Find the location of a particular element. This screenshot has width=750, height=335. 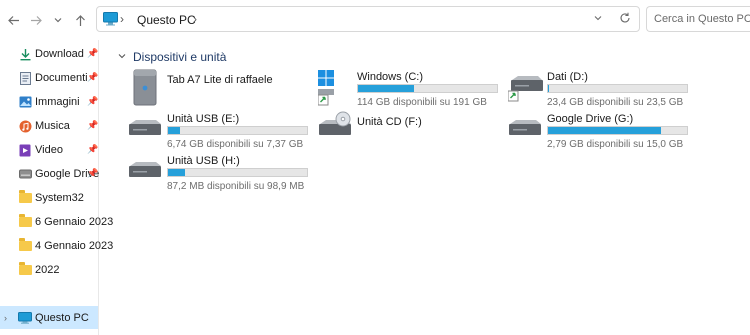

breadcrumb-chevron-icon: › is located at coordinates (195, 19).